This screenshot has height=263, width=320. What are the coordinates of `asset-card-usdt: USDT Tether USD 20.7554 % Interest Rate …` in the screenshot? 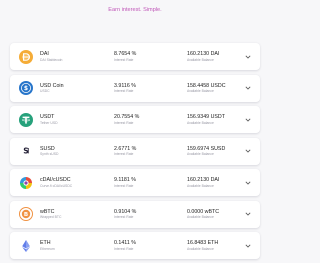 It's located at (135, 119).